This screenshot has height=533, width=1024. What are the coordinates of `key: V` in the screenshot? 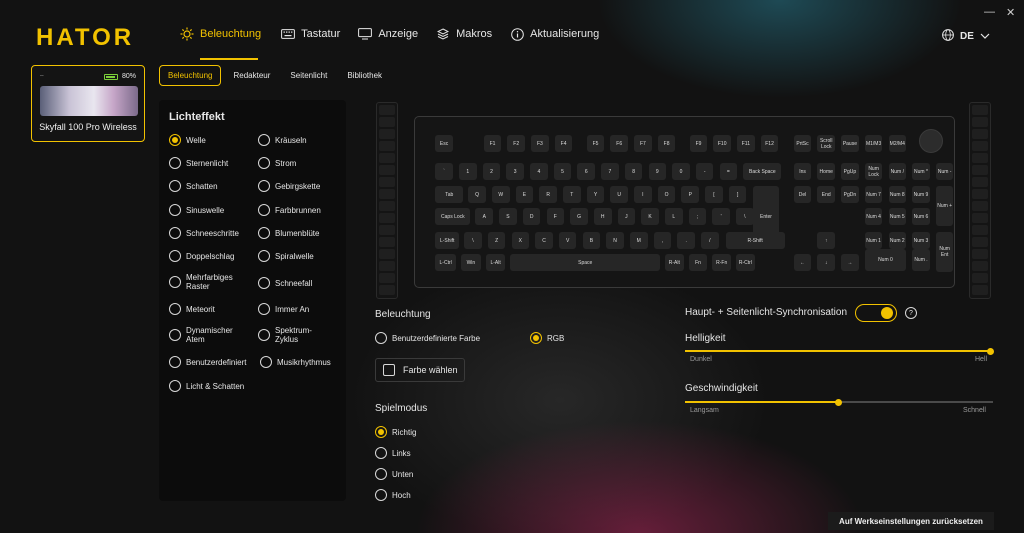 It's located at (567, 240).